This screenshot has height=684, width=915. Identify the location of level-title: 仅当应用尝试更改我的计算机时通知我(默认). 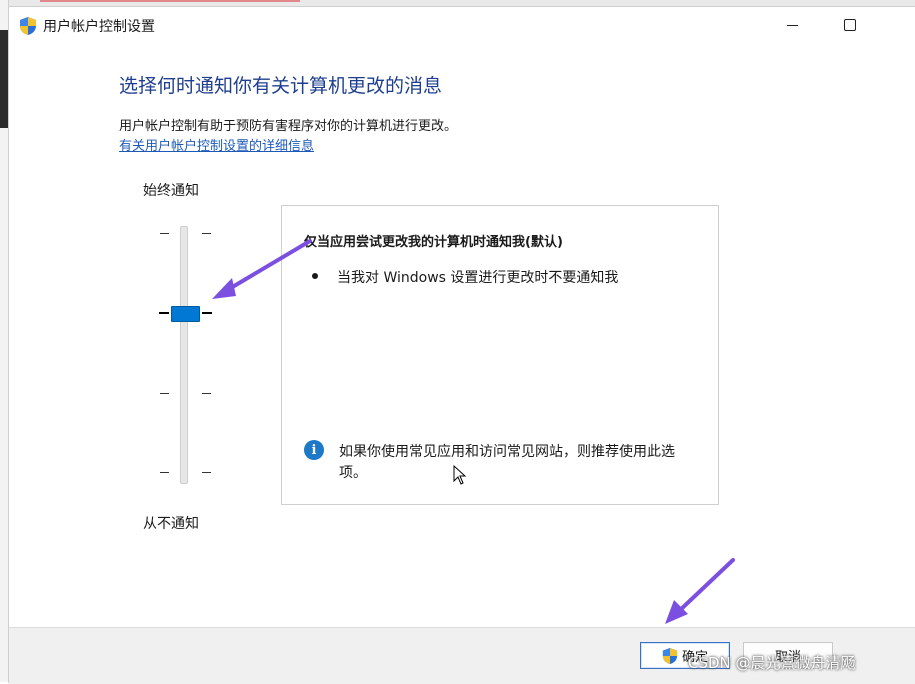
(433, 242).